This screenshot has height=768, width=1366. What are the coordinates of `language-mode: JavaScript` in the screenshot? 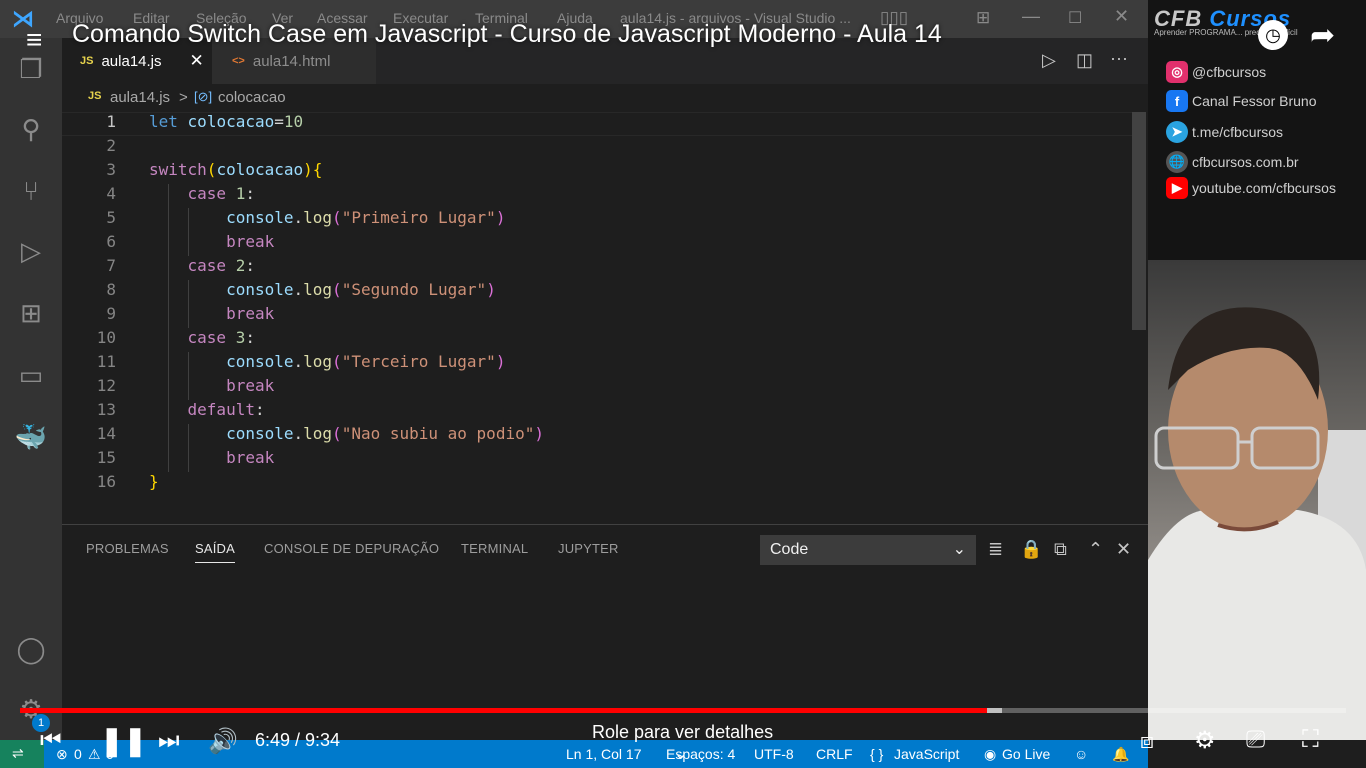 It's located at (926, 754).